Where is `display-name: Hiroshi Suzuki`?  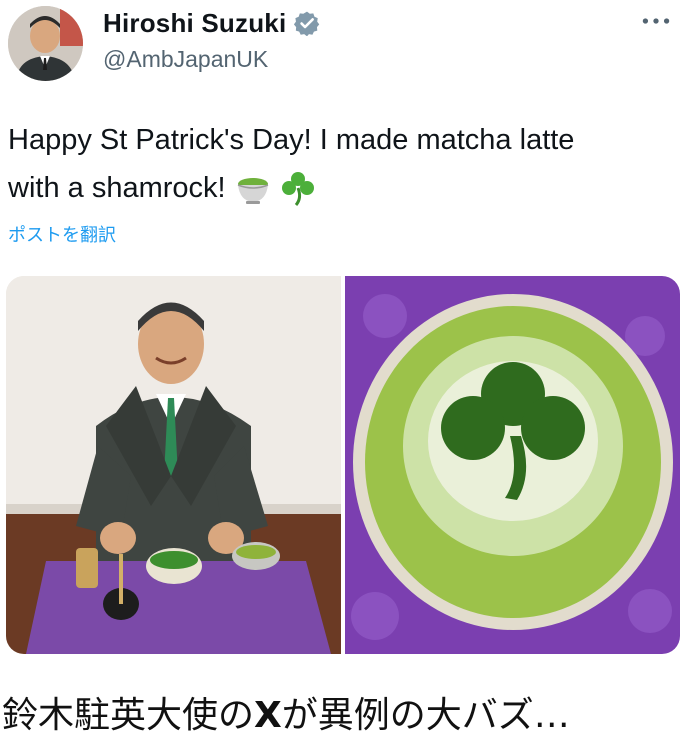
display-name: Hiroshi Suzuki is located at coordinates (194, 23).